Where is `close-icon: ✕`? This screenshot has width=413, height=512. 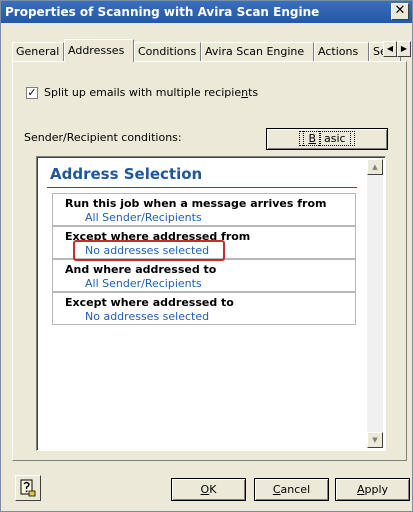 close-icon: ✕ is located at coordinates (400, 10).